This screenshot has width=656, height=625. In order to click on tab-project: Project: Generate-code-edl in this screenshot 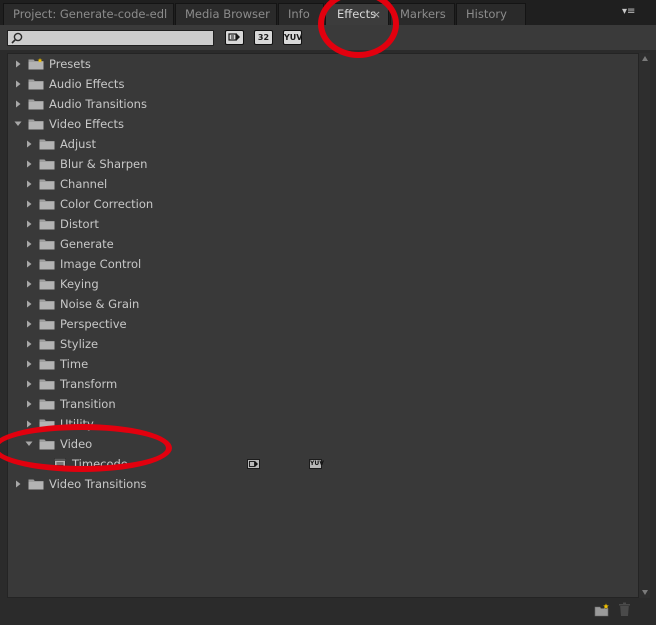, I will do `click(88, 14)`.